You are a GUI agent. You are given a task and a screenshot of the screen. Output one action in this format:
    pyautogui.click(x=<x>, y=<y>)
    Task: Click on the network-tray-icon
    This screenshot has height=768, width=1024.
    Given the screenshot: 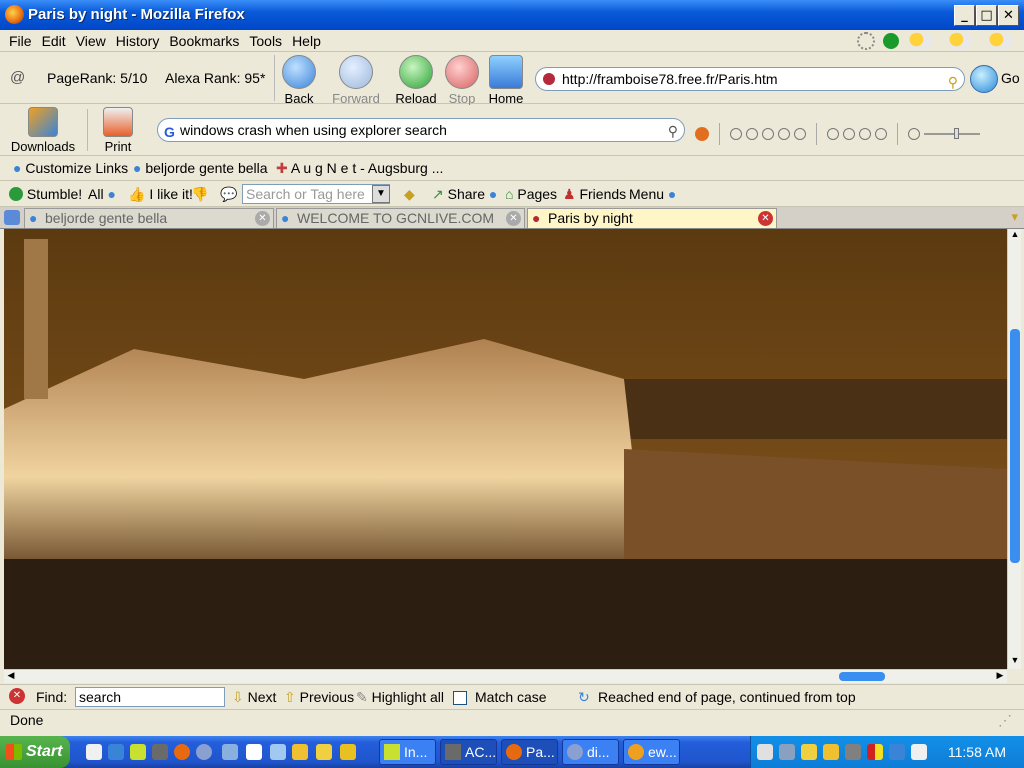 What is the action you would take?
    pyautogui.click(x=787, y=752)
    